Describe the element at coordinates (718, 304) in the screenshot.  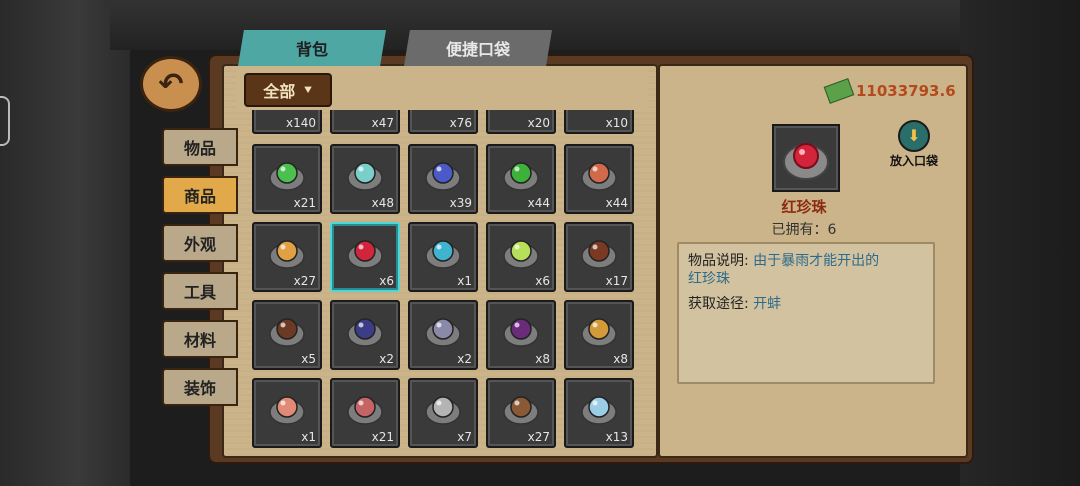
I see `source-label: 获取途径:` at that location.